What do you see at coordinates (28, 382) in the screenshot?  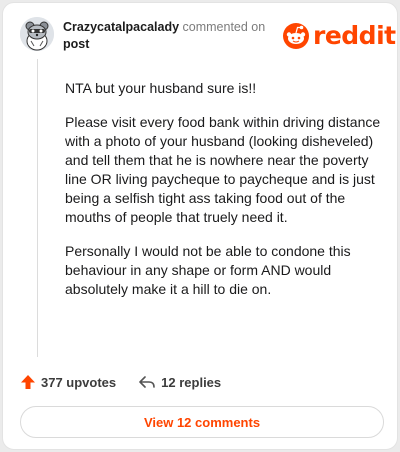 I see `upvote-arrow-icon` at bounding box center [28, 382].